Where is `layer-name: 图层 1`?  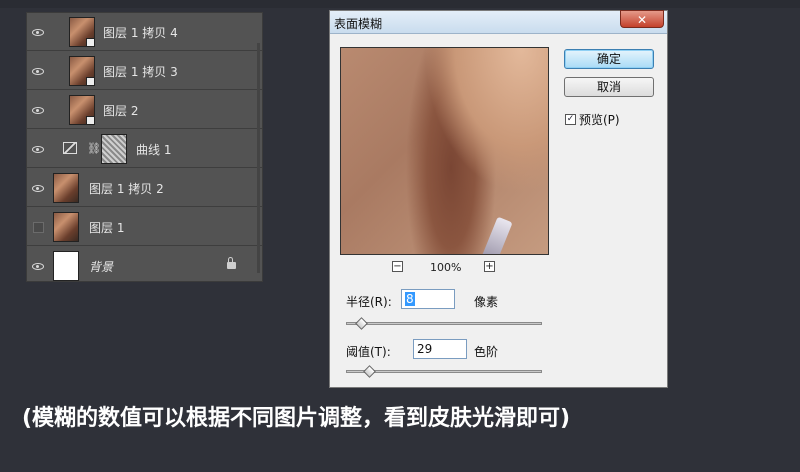
layer-name: 图层 1 is located at coordinates (107, 228).